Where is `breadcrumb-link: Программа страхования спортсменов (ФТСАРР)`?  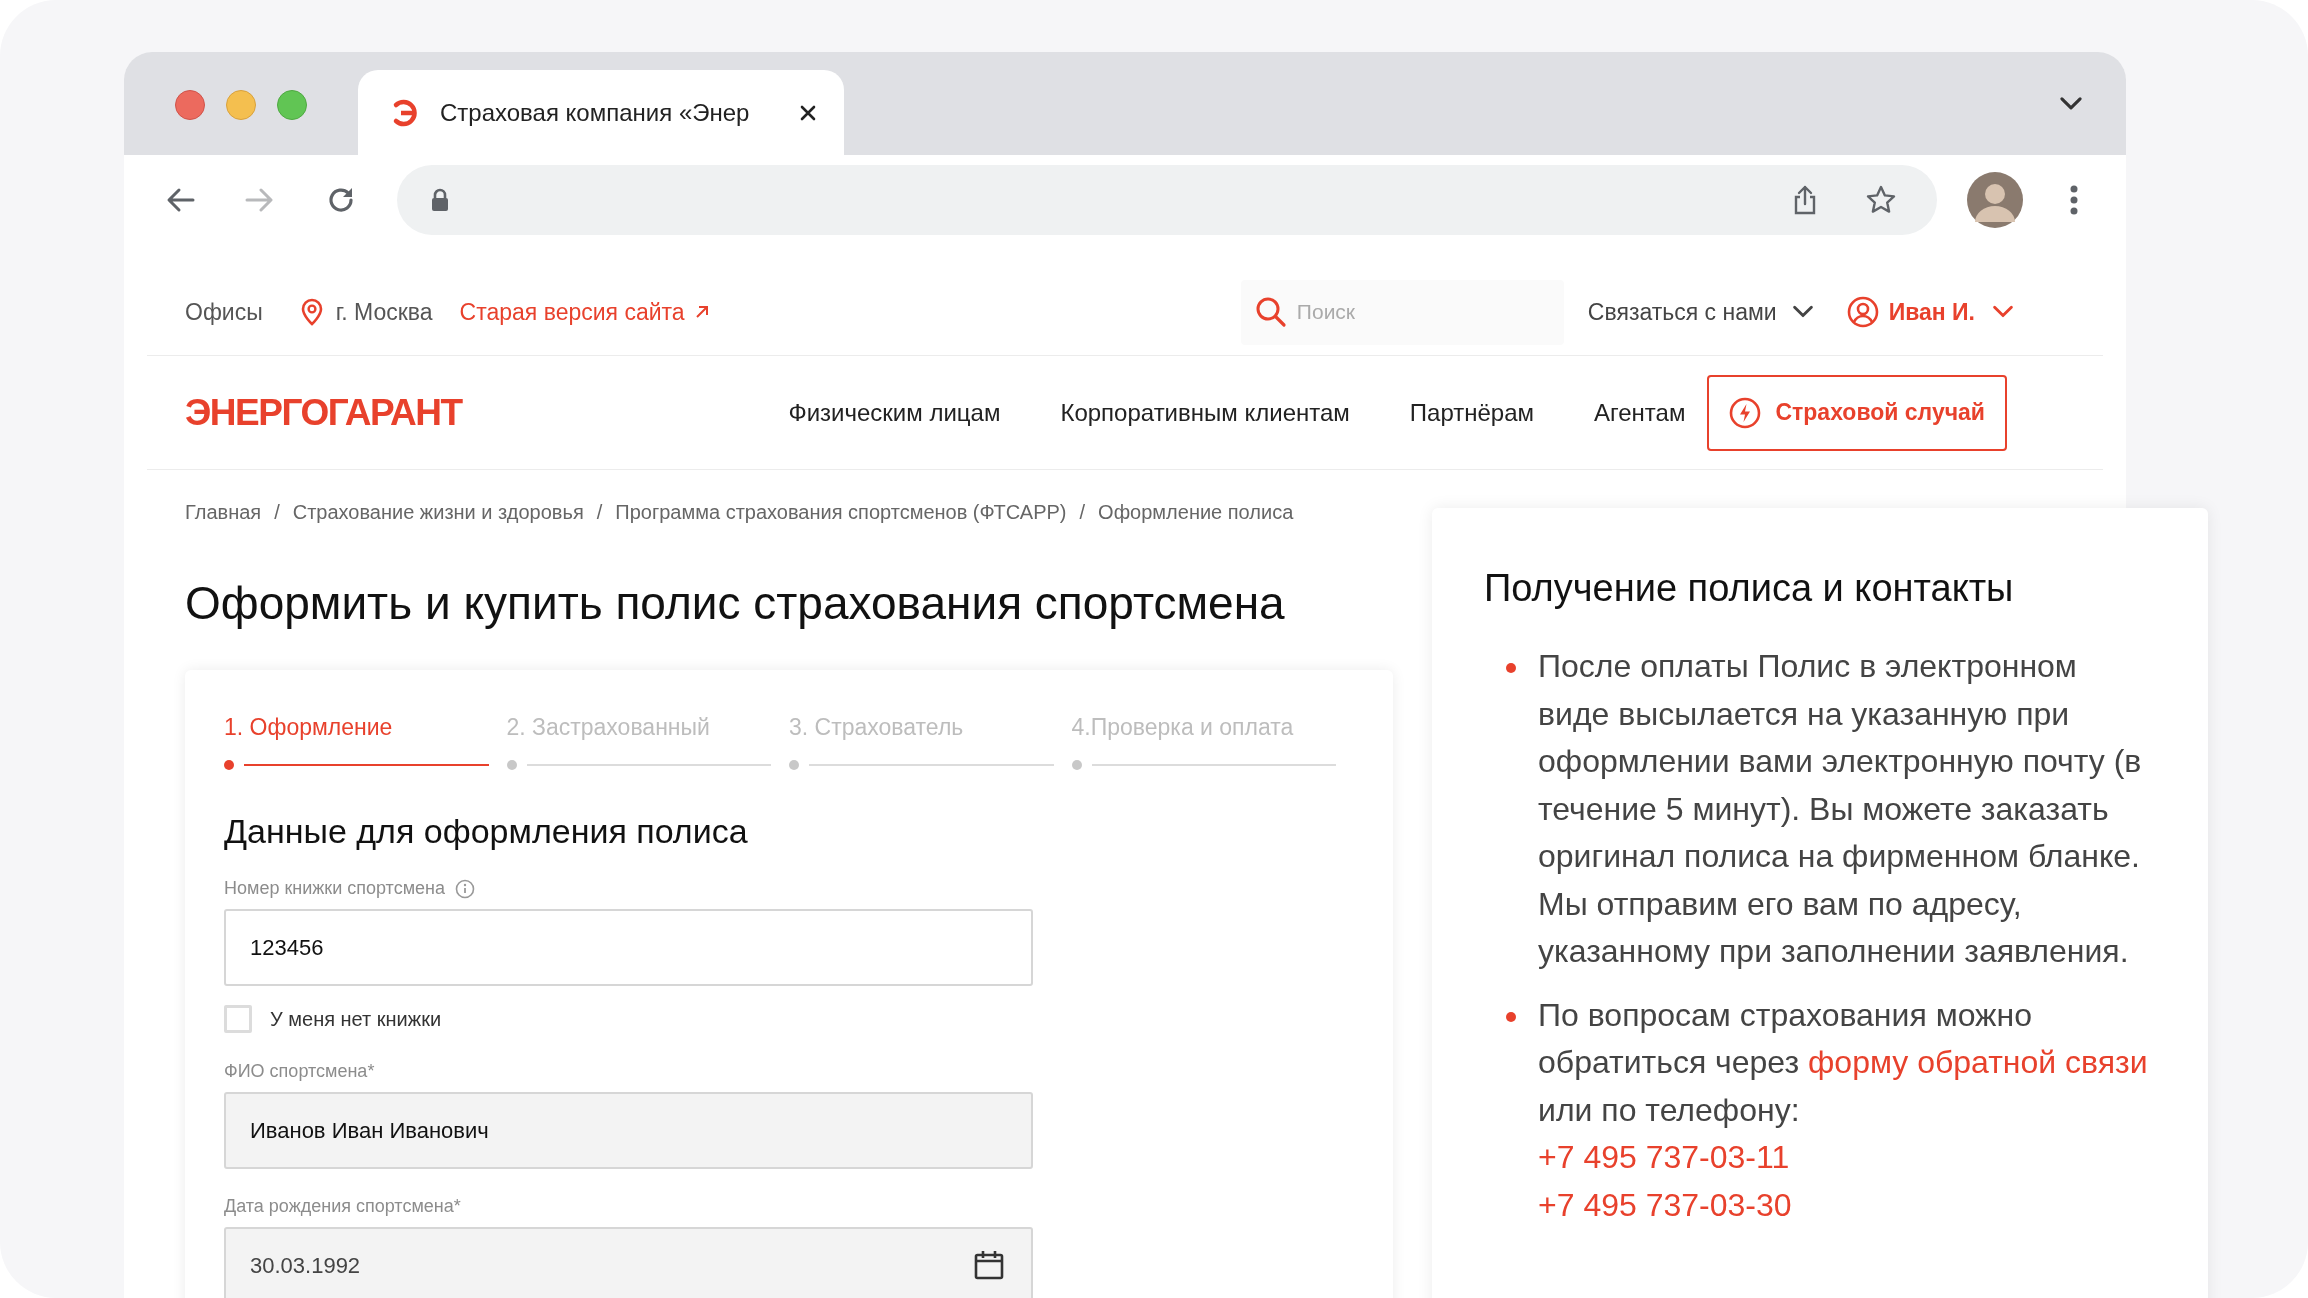 breadcrumb-link: Программа страхования спортсменов (ФТСАРР) is located at coordinates (841, 512).